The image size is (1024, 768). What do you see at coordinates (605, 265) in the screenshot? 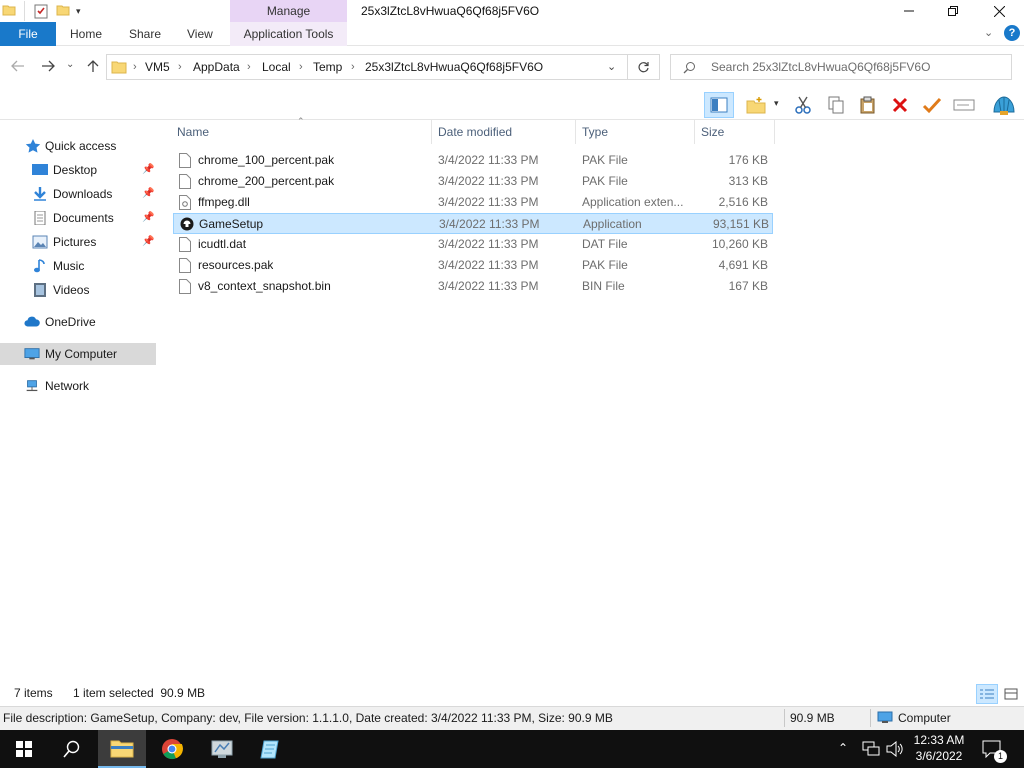
I see `file-type: PAK File` at bounding box center [605, 265].